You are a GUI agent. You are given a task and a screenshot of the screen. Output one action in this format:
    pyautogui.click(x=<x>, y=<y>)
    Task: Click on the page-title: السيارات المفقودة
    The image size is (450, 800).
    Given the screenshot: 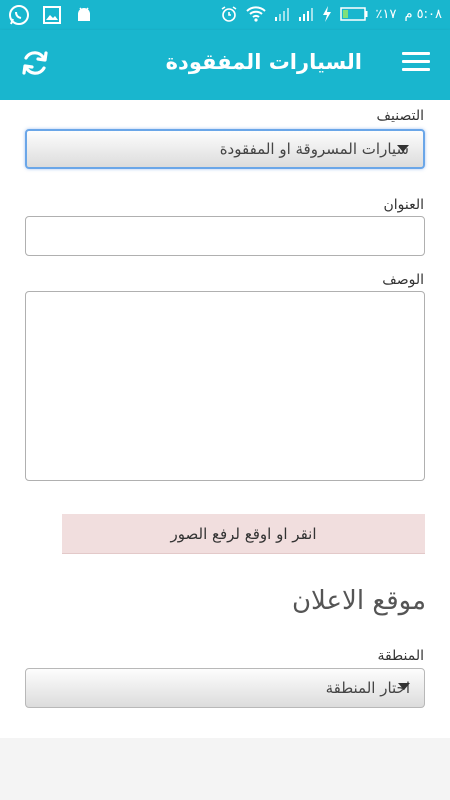 What is the action you would take?
    pyautogui.click(x=263, y=62)
    